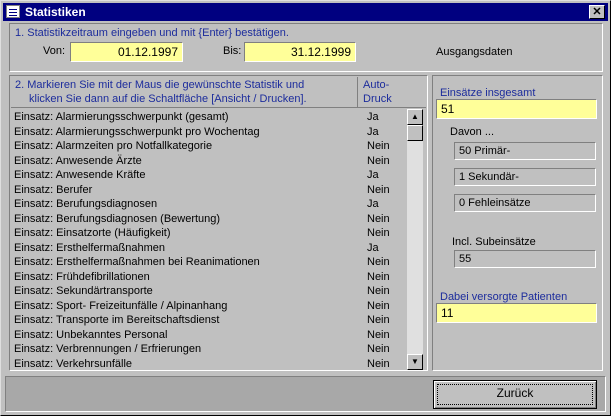 Image resolution: width=611 pixels, height=416 pixels. I want to click on from-label: Von:, so click(54, 51).